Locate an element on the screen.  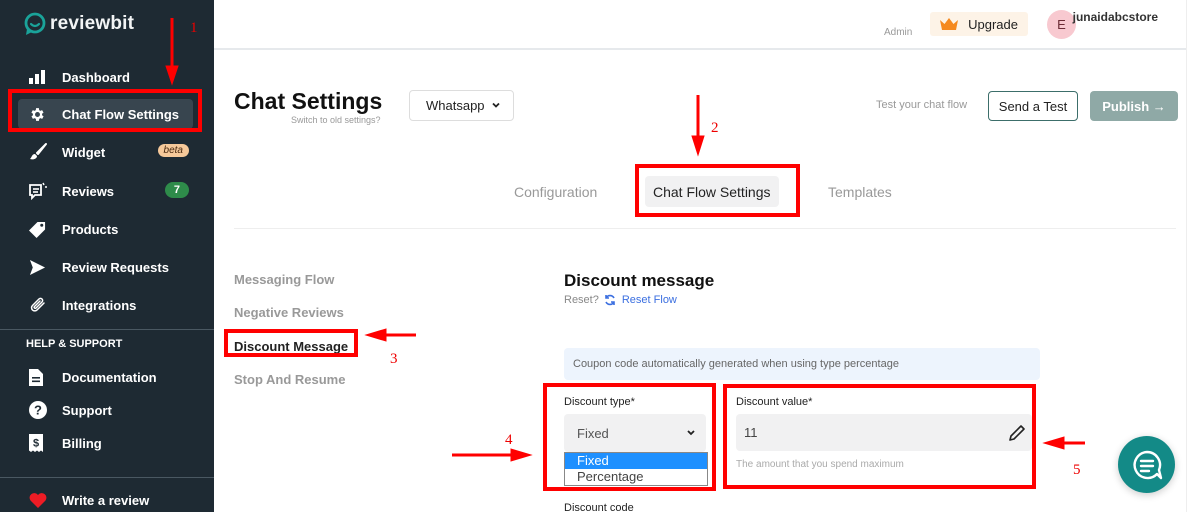
logo-chat-icon is located at coordinates (35, 23).